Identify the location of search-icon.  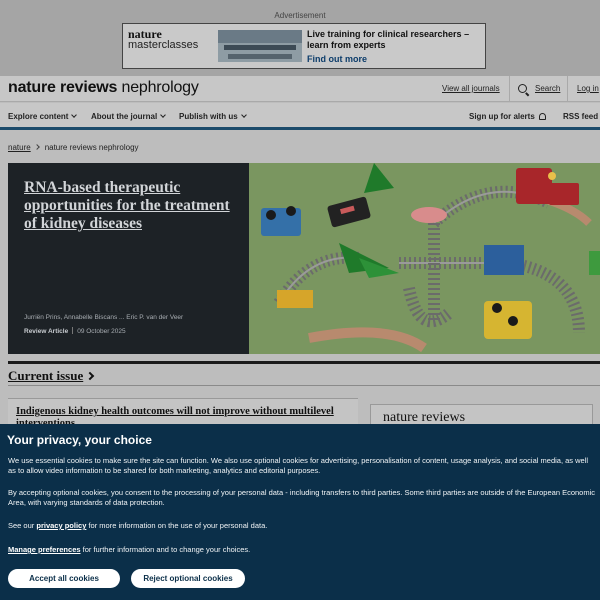
(522, 88).